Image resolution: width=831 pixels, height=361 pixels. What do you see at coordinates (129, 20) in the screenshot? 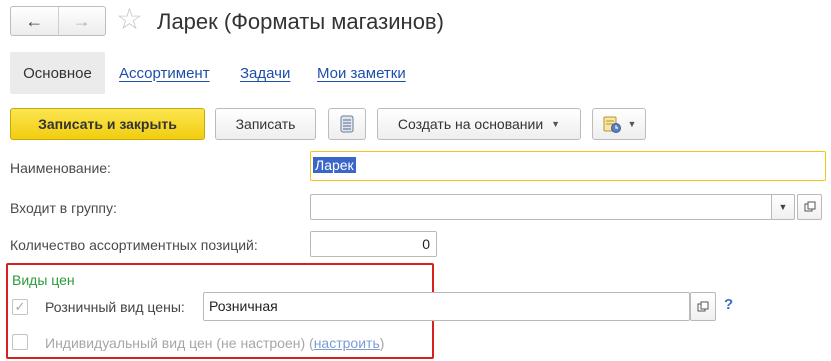
I see `favorite-star-icon: ☆` at bounding box center [129, 20].